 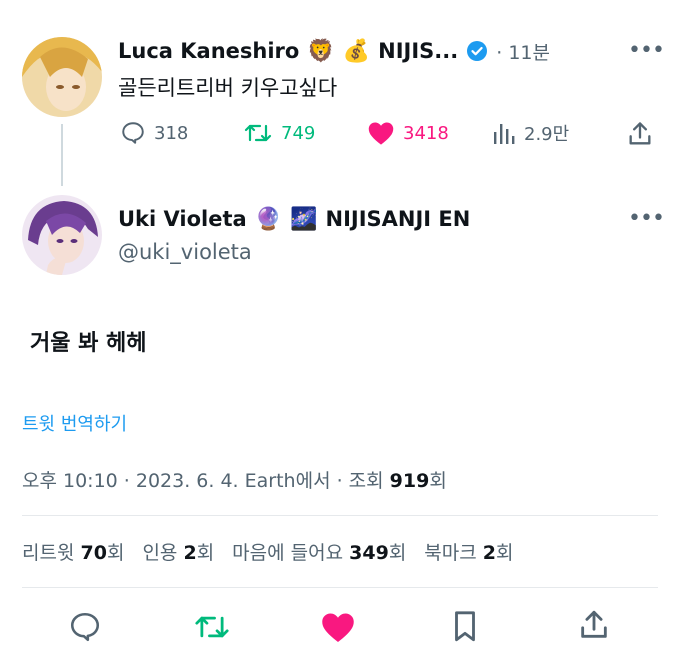 I want to click on share-button, so click(x=594, y=625).